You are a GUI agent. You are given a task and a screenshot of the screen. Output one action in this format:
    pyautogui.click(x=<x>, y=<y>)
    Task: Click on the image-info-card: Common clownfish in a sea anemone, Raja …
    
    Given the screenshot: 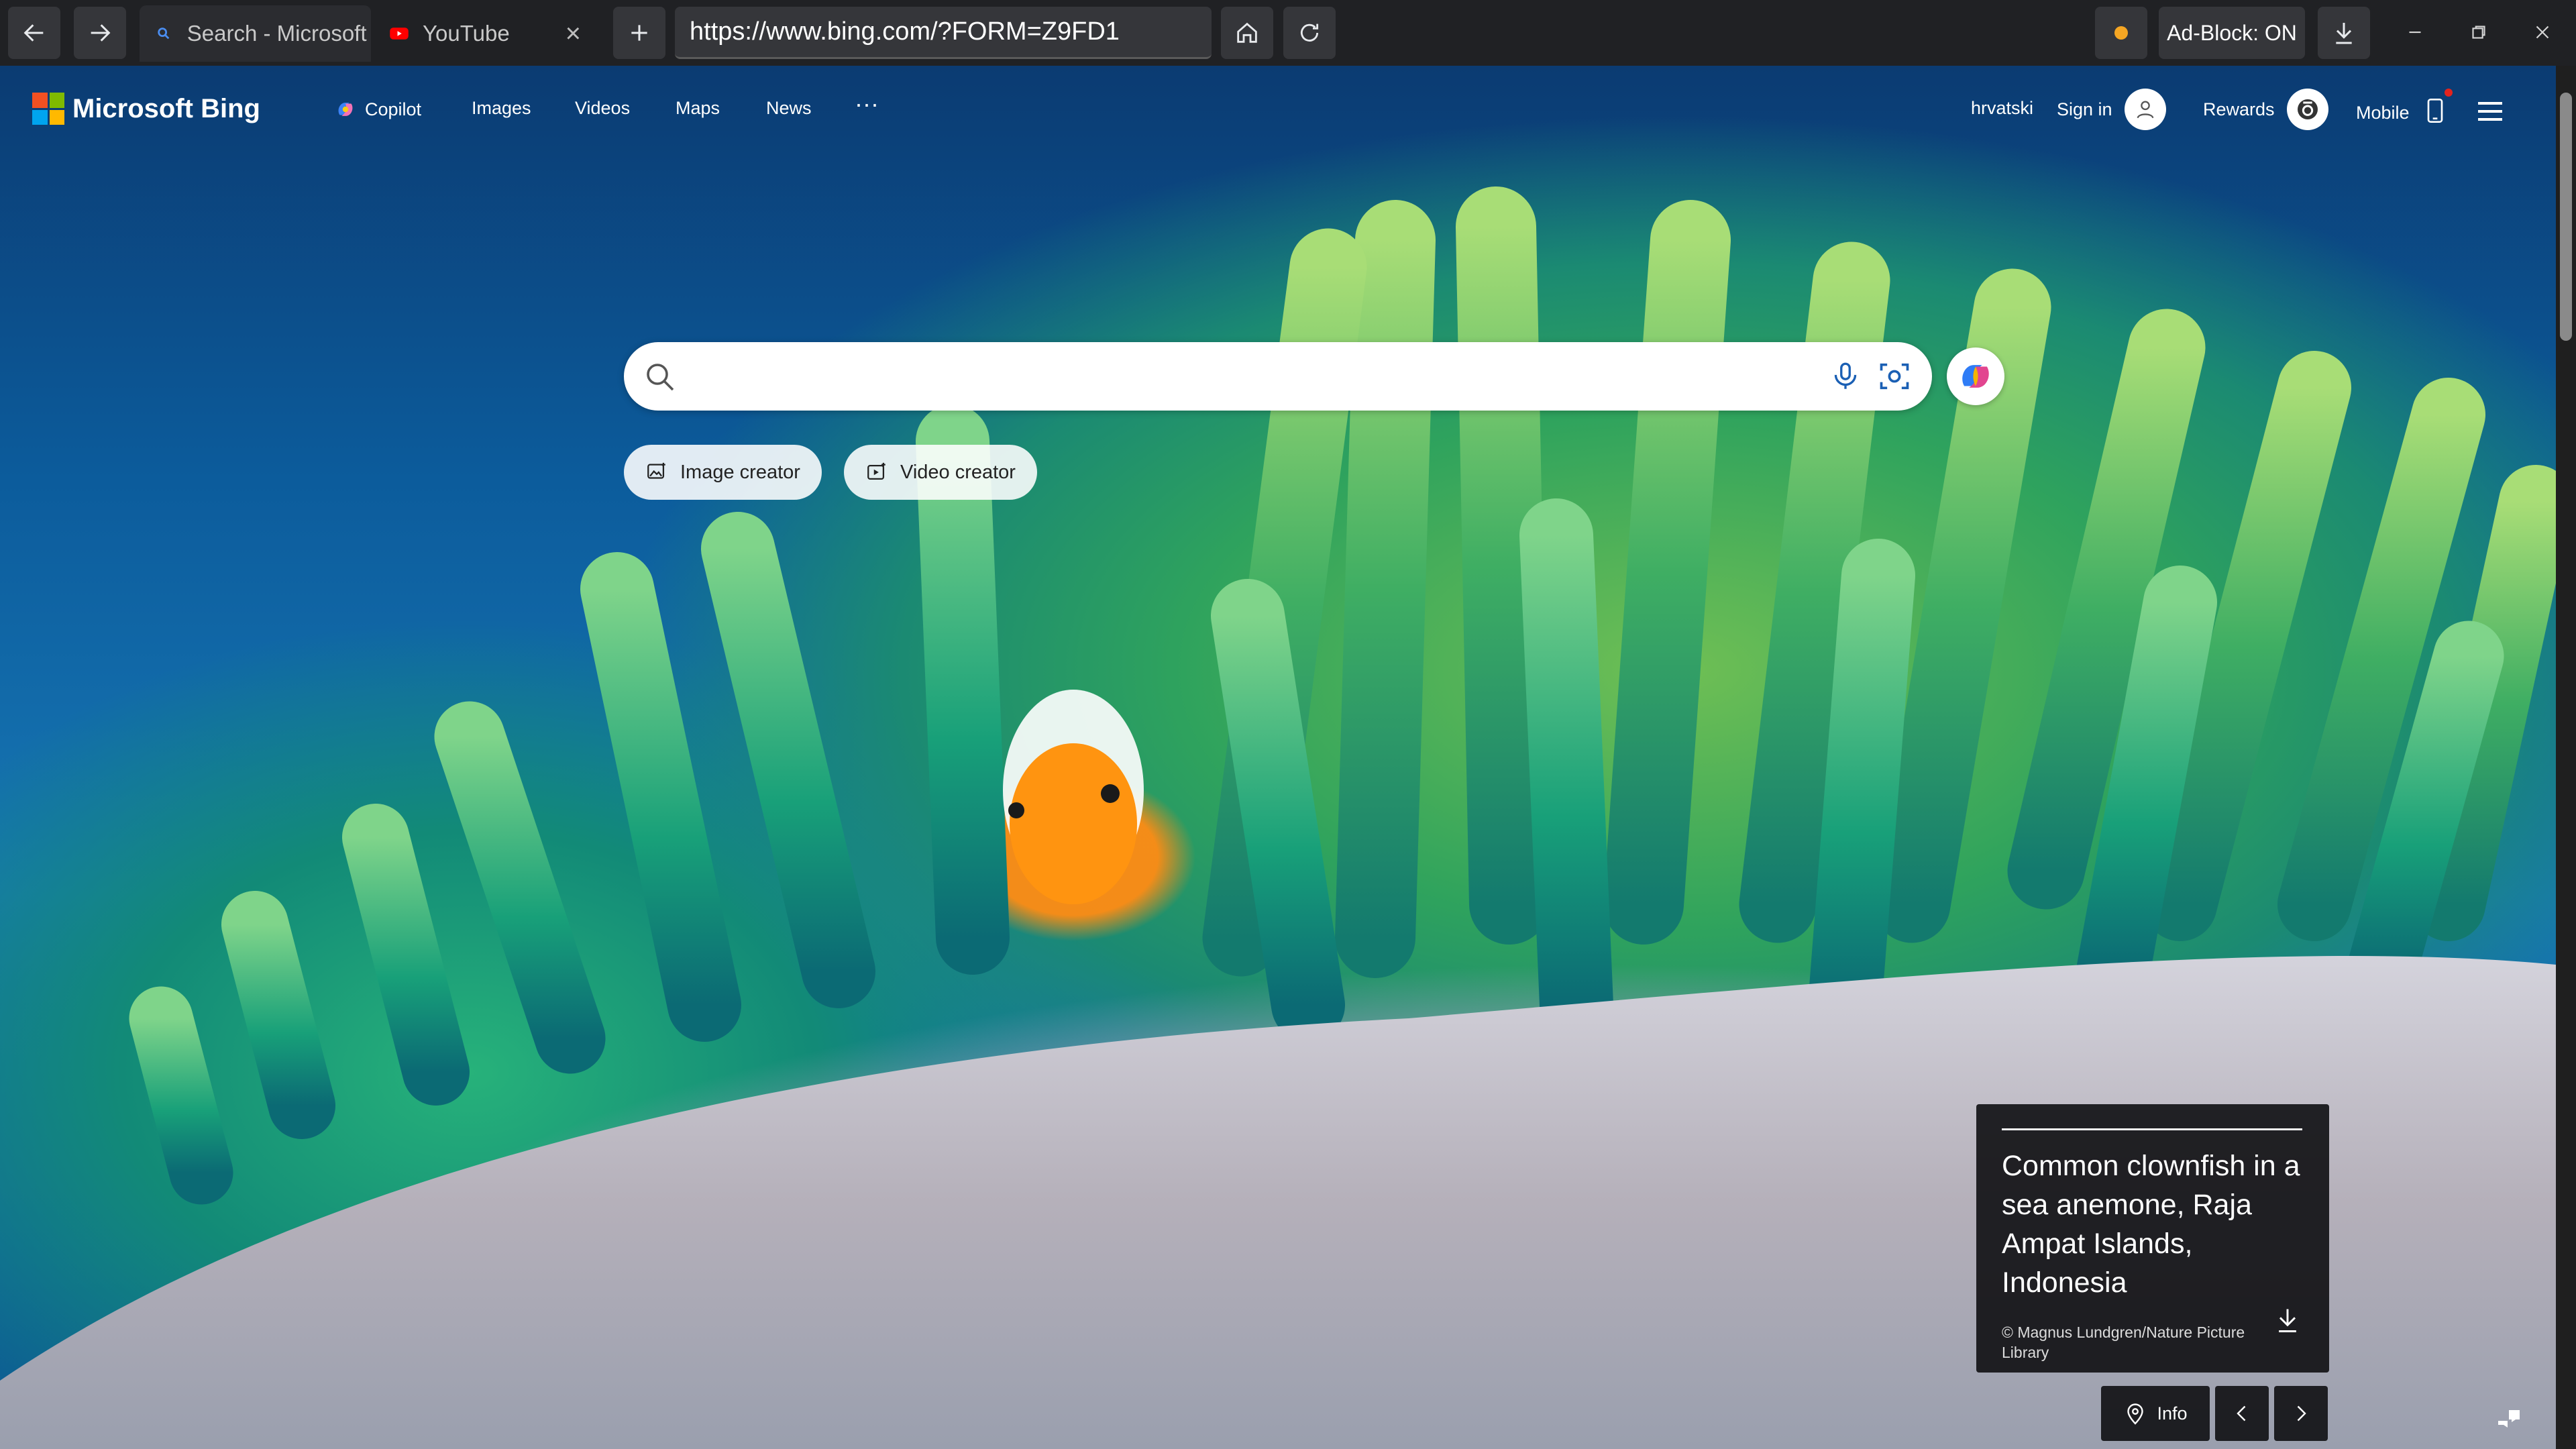 What is the action you would take?
    pyautogui.click(x=2152, y=1238)
    